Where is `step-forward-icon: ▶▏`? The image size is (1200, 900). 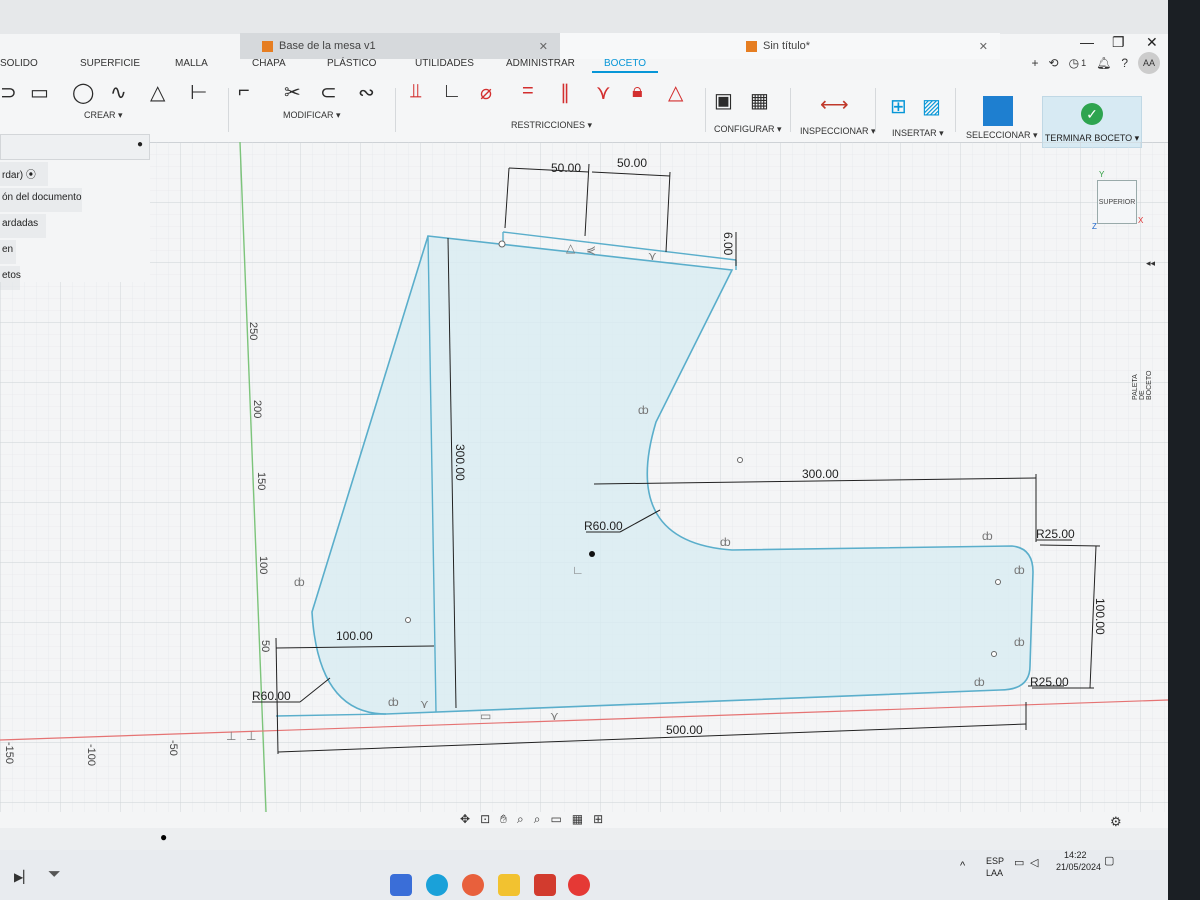 step-forward-icon: ▶▏ is located at coordinates (23, 877).